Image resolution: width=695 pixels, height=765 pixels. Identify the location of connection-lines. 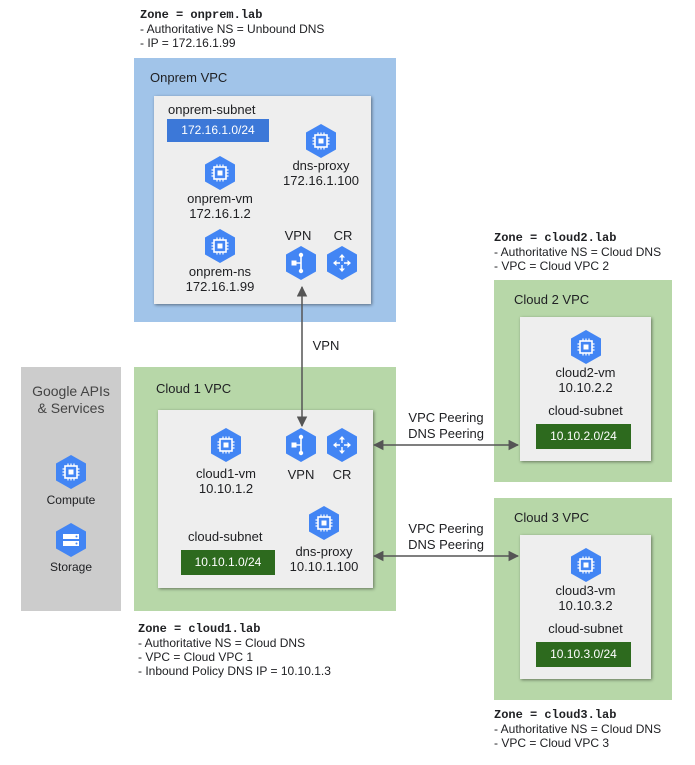
(408, 423).